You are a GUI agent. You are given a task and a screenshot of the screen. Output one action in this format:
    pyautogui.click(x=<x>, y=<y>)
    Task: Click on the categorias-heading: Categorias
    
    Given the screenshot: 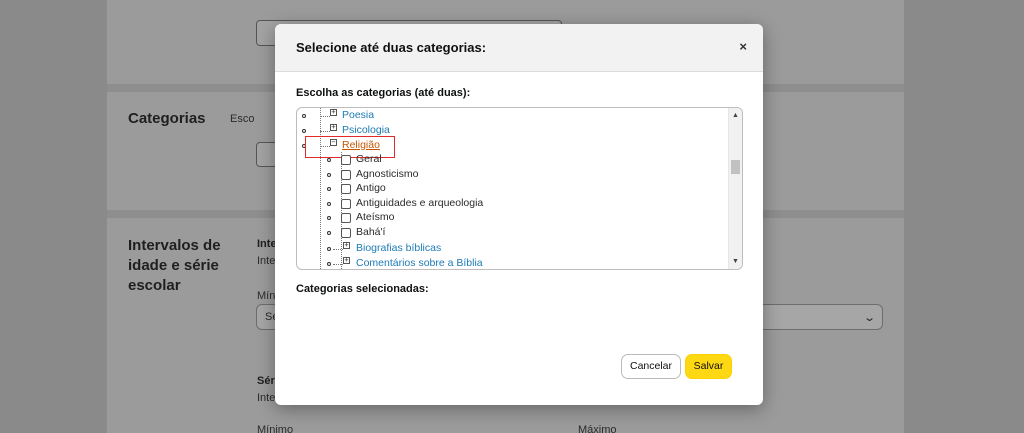 What is the action you would take?
    pyautogui.click(x=167, y=118)
    